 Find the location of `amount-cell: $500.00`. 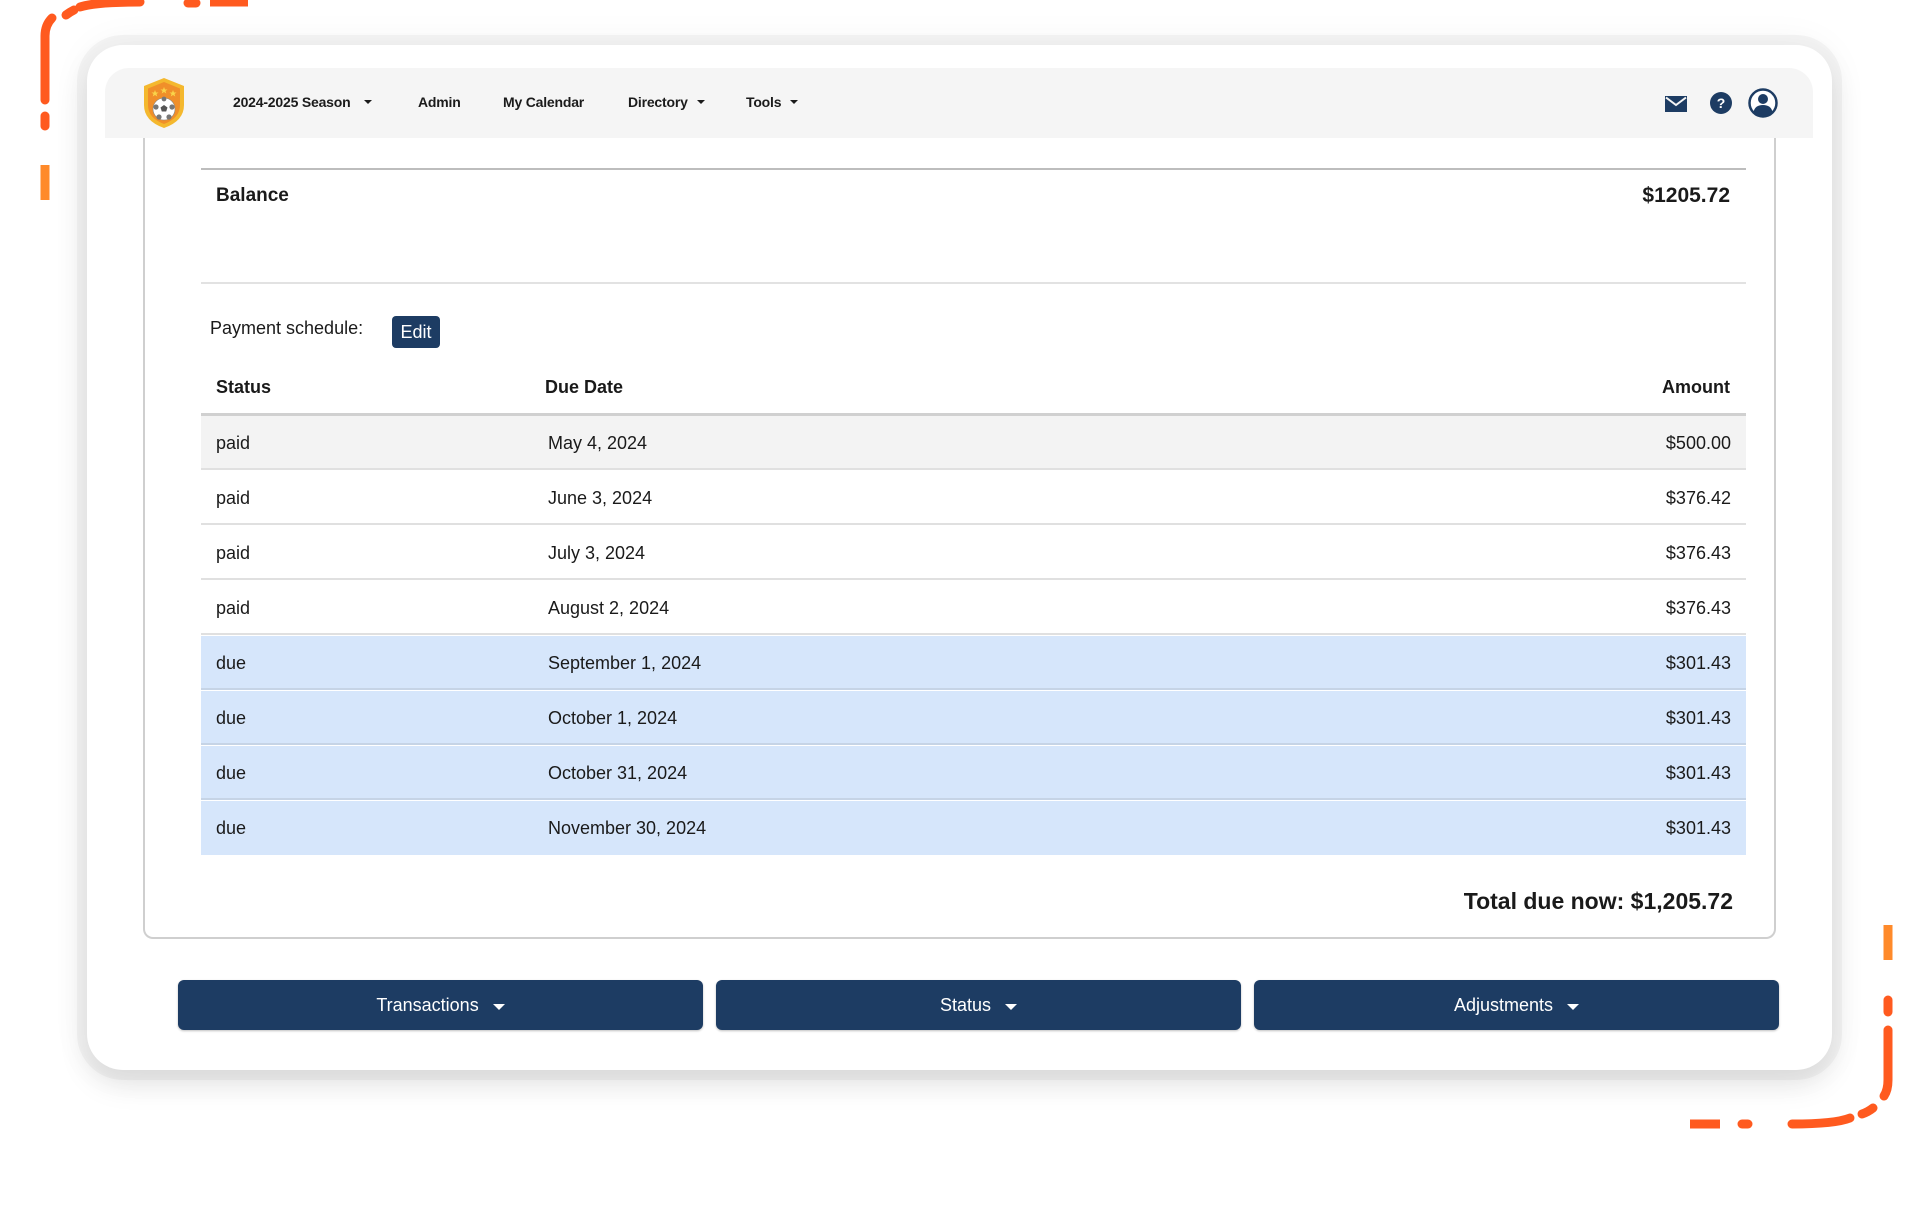

amount-cell: $500.00 is located at coordinates (1698, 443).